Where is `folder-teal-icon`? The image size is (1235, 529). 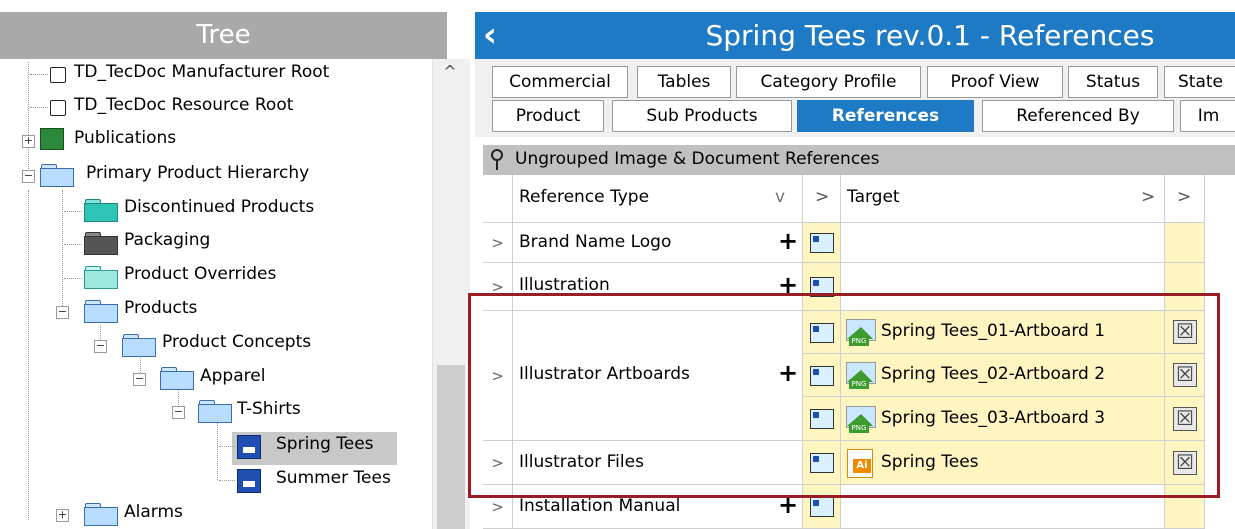
folder-teal-icon is located at coordinates (101, 210).